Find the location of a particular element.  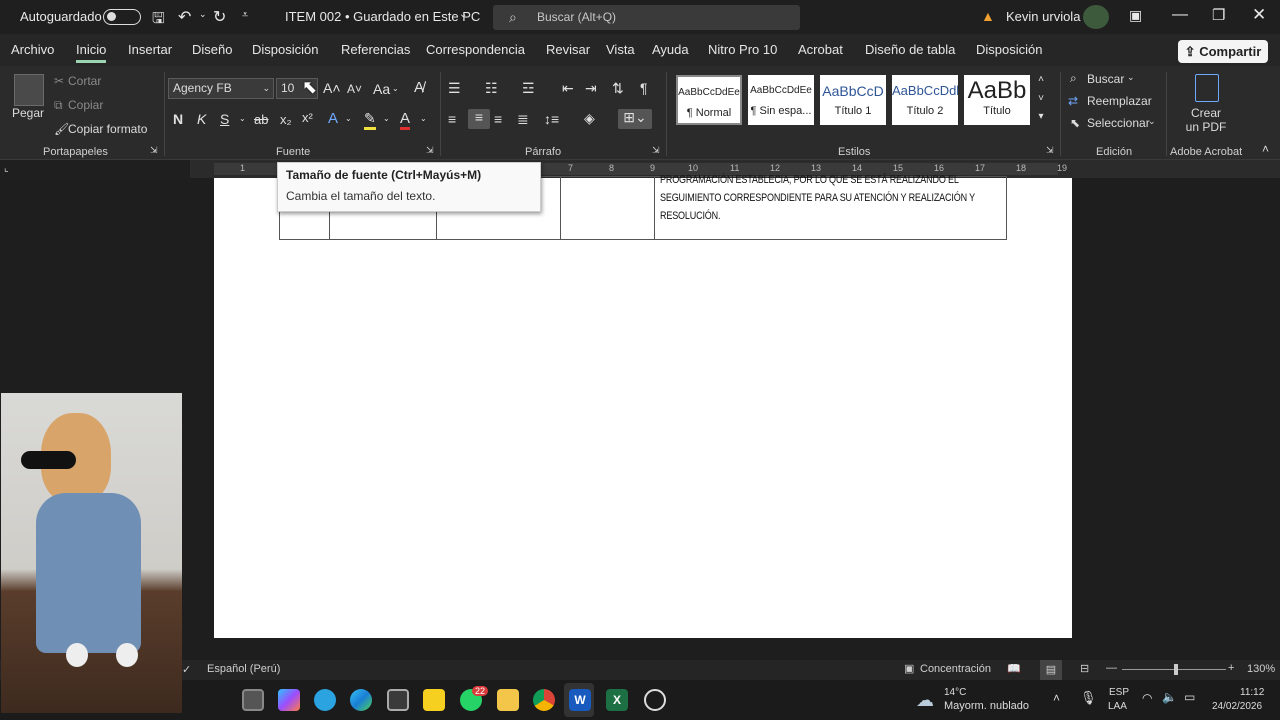

undo-icon: ↶ is located at coordinates (184, 17).